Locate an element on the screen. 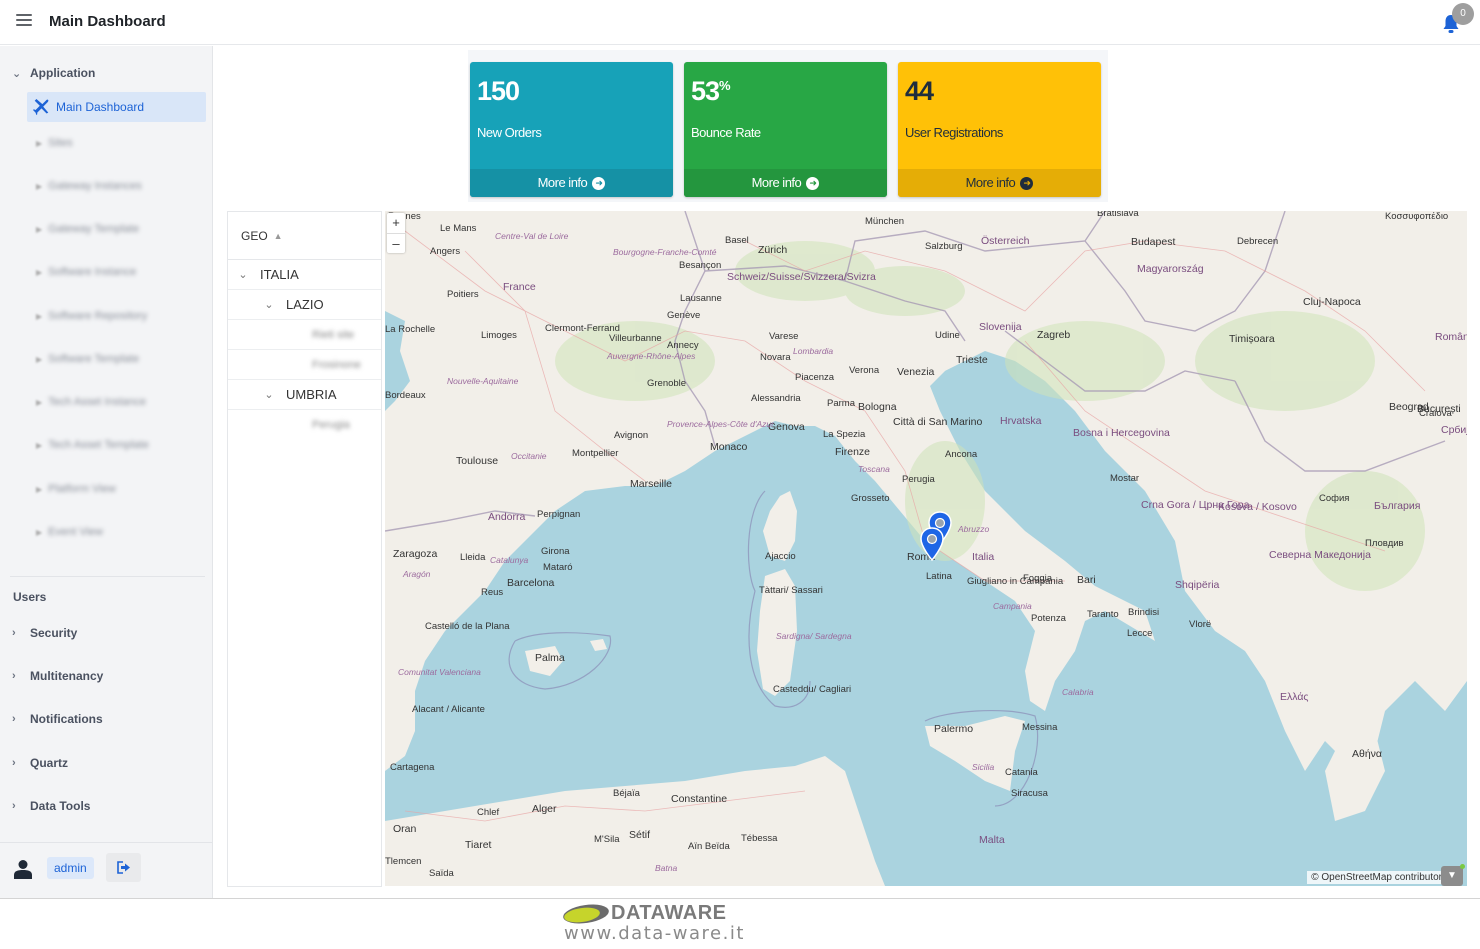  map-label: Österreich is located at coordinates (1005, 241).